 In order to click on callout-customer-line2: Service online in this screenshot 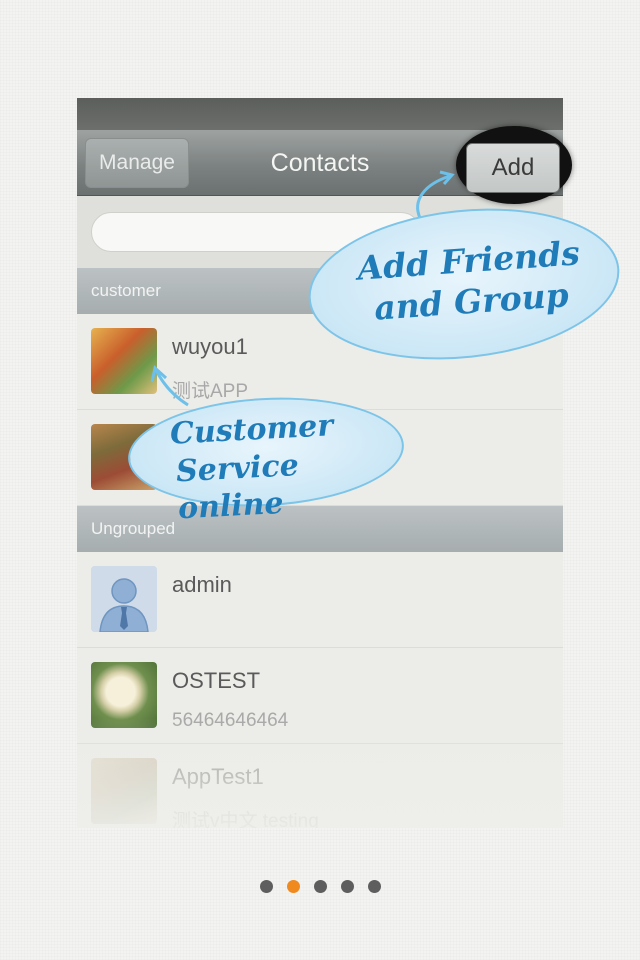, I will do `click(237, 487)`.